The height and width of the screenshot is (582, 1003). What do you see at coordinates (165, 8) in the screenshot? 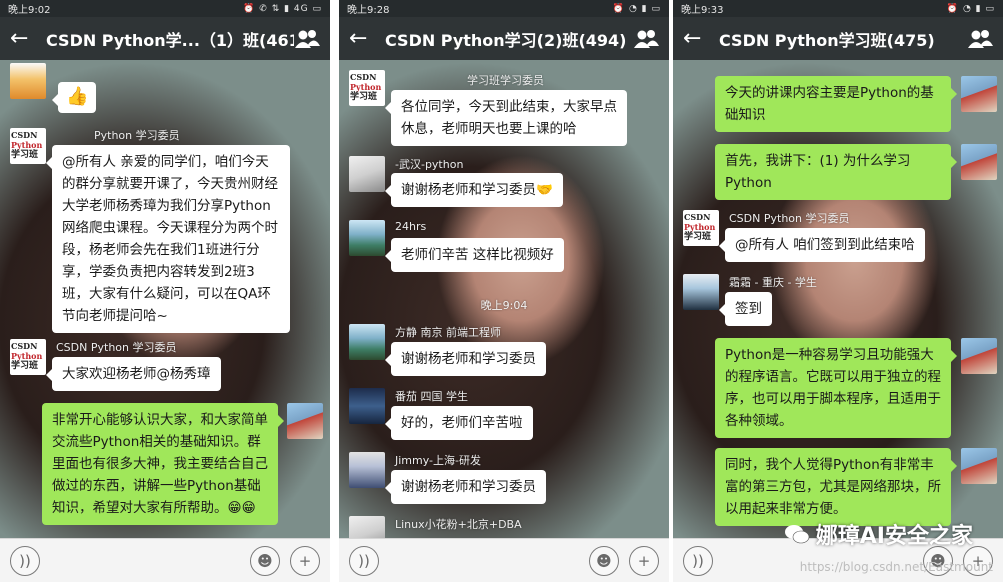
I see `status-bar: 晚上9:02 ⏰ ✆ ⇅ ▮ 4G ▭` at bounding box center [165, 8].